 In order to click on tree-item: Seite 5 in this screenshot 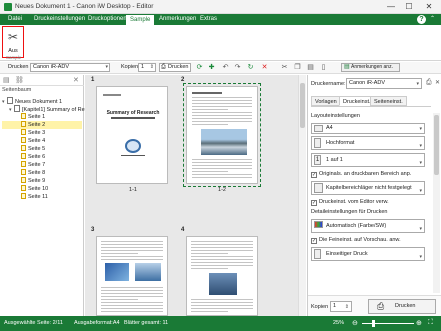, I will do `click(42, 149)`.